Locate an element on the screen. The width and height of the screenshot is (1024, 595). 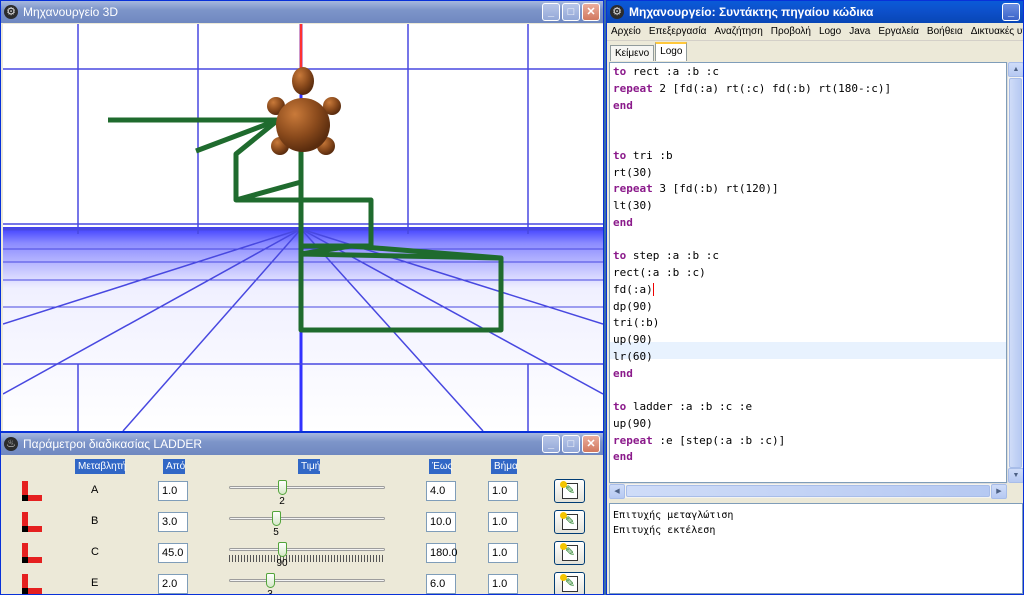
menu-item: Βοήθεια is located at coordinates (945, 31).